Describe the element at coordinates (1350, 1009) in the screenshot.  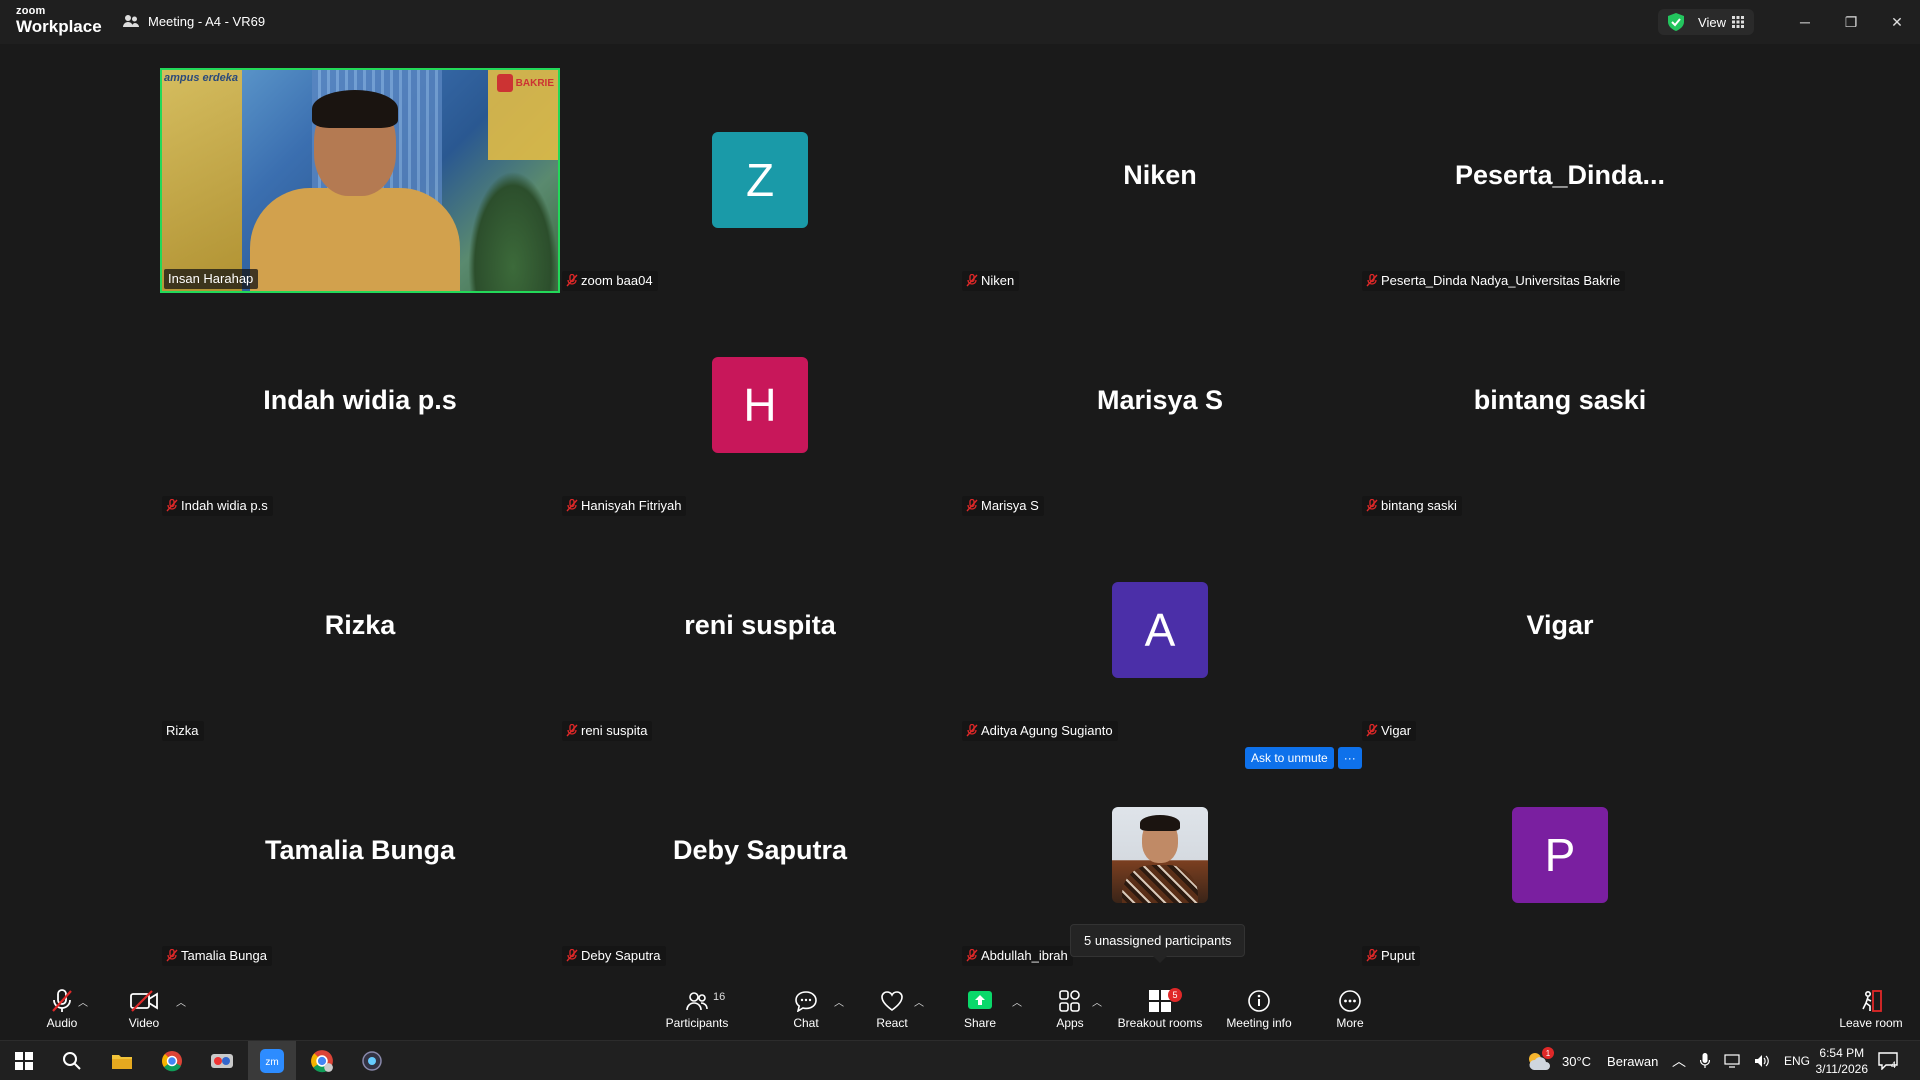
I see `more-button: More` at that location.